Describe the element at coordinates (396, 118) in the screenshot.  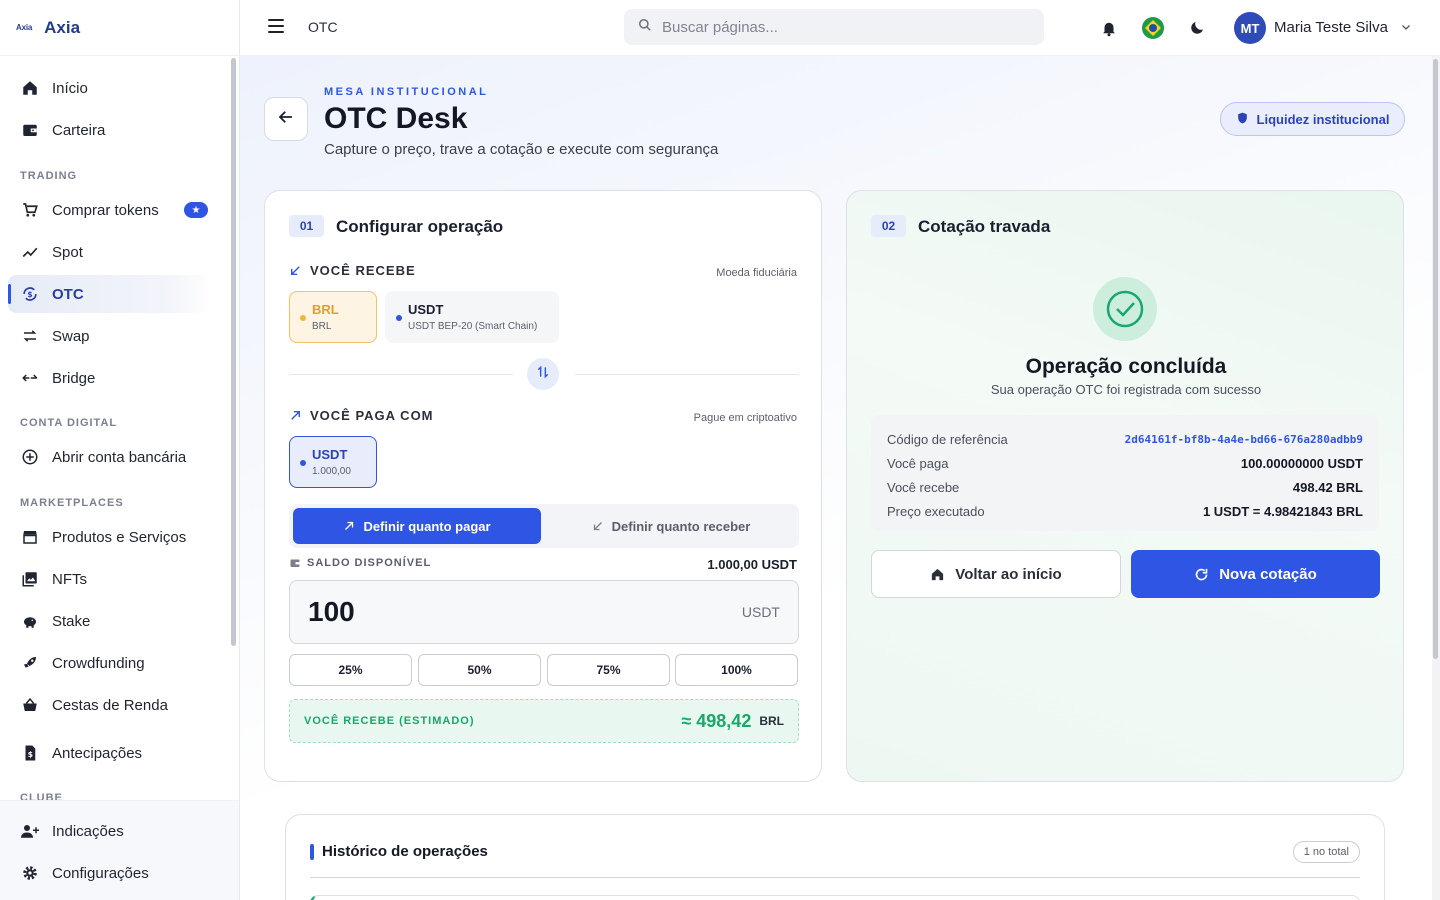
I see `page-title: OTC Desk` at that location.